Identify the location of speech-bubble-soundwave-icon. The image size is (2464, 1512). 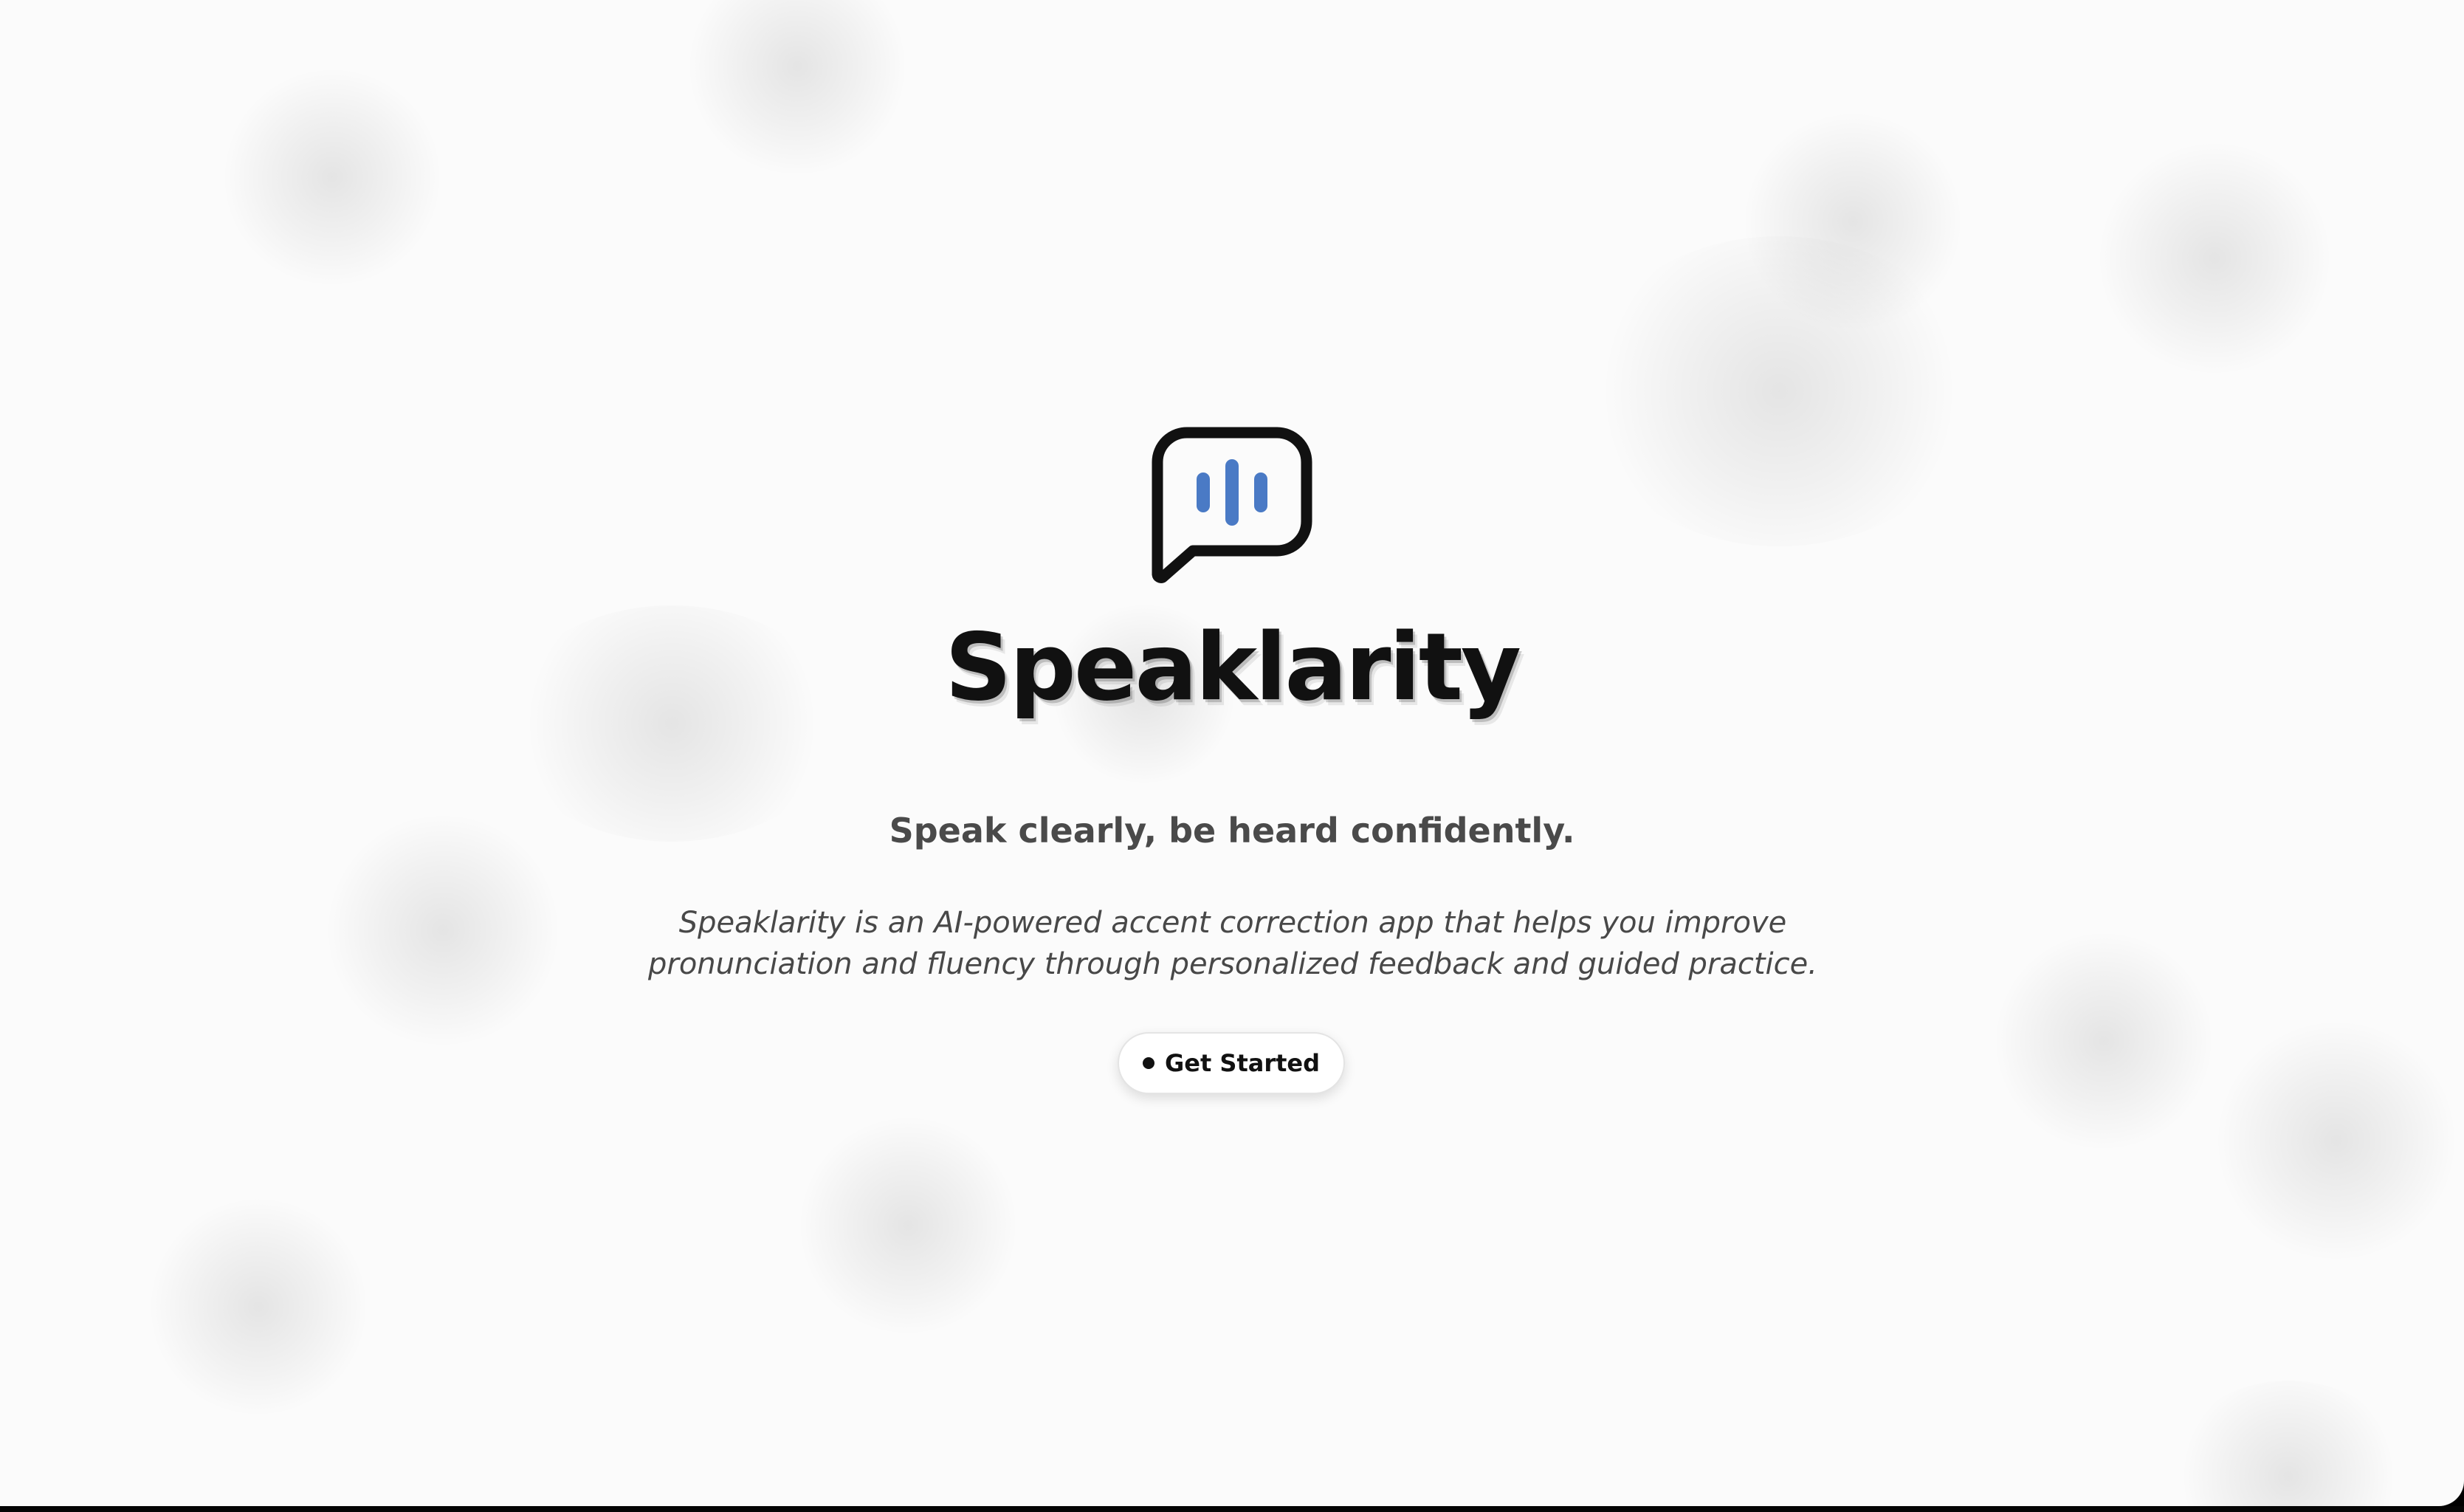
(1232, 505).